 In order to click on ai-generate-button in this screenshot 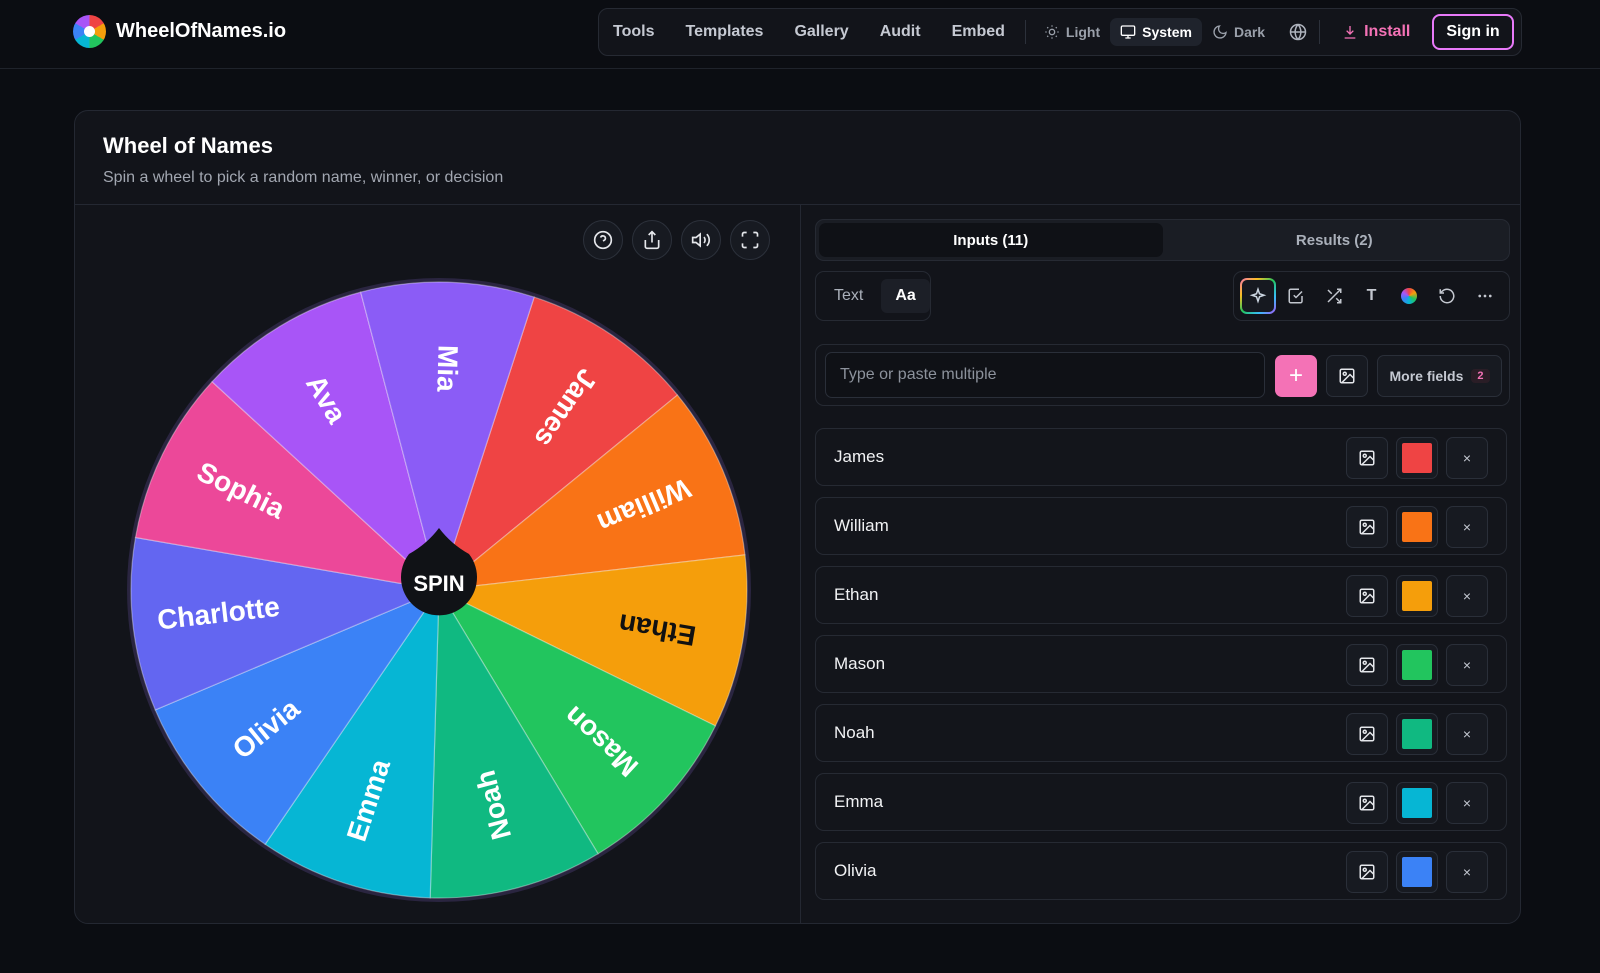, I will do `click(1258, 296)`.